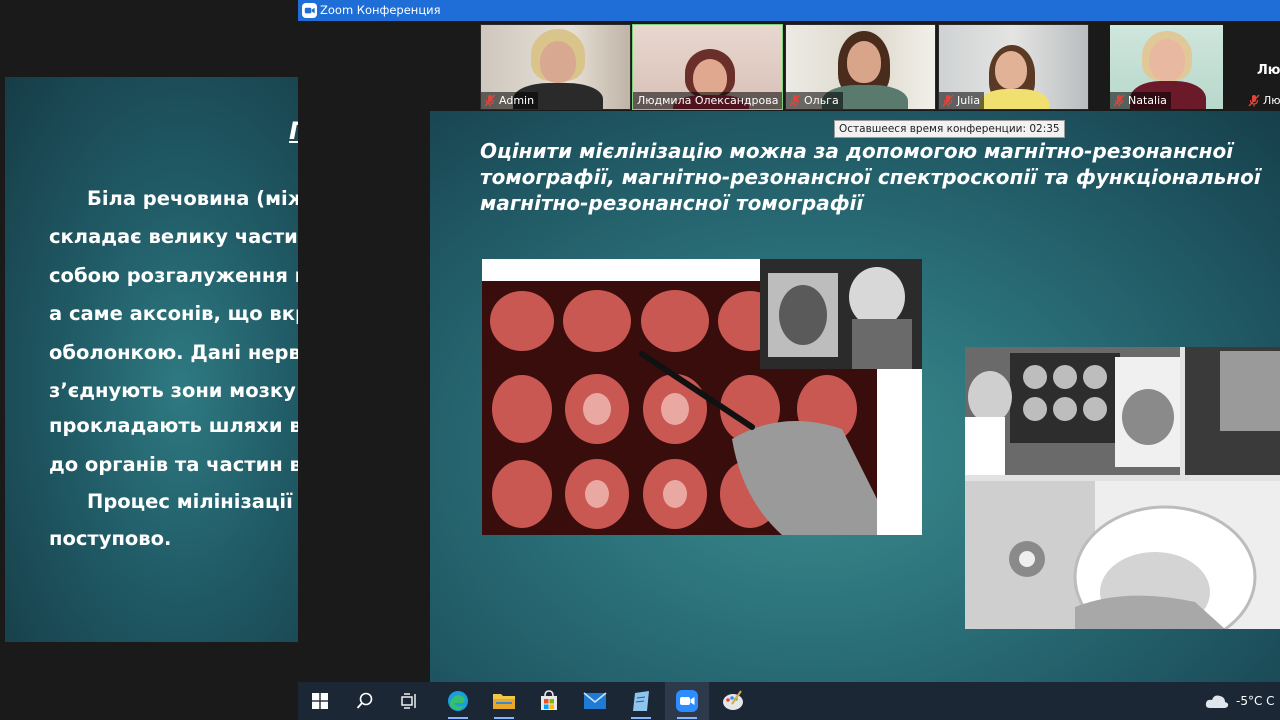  I want to click on participant-name: Ольга, so click(821, 100).